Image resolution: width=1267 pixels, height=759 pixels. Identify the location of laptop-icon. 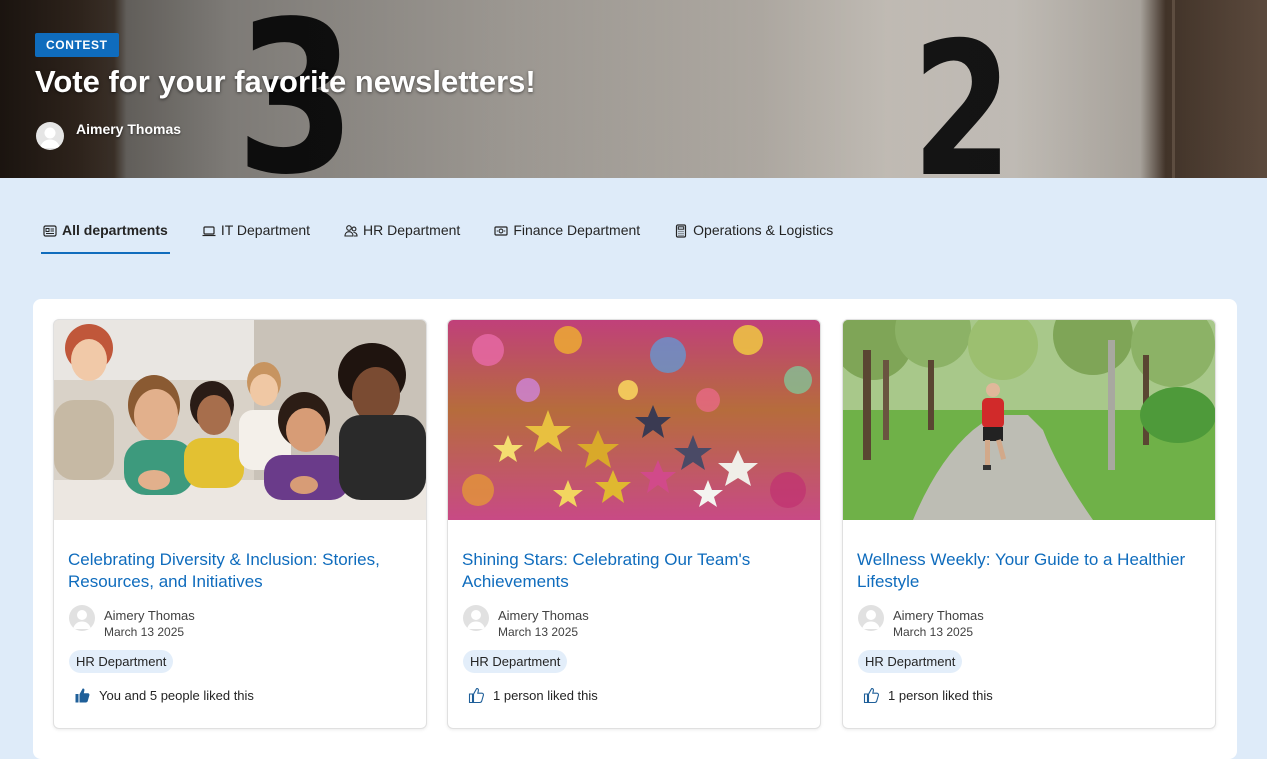
(209, 231).